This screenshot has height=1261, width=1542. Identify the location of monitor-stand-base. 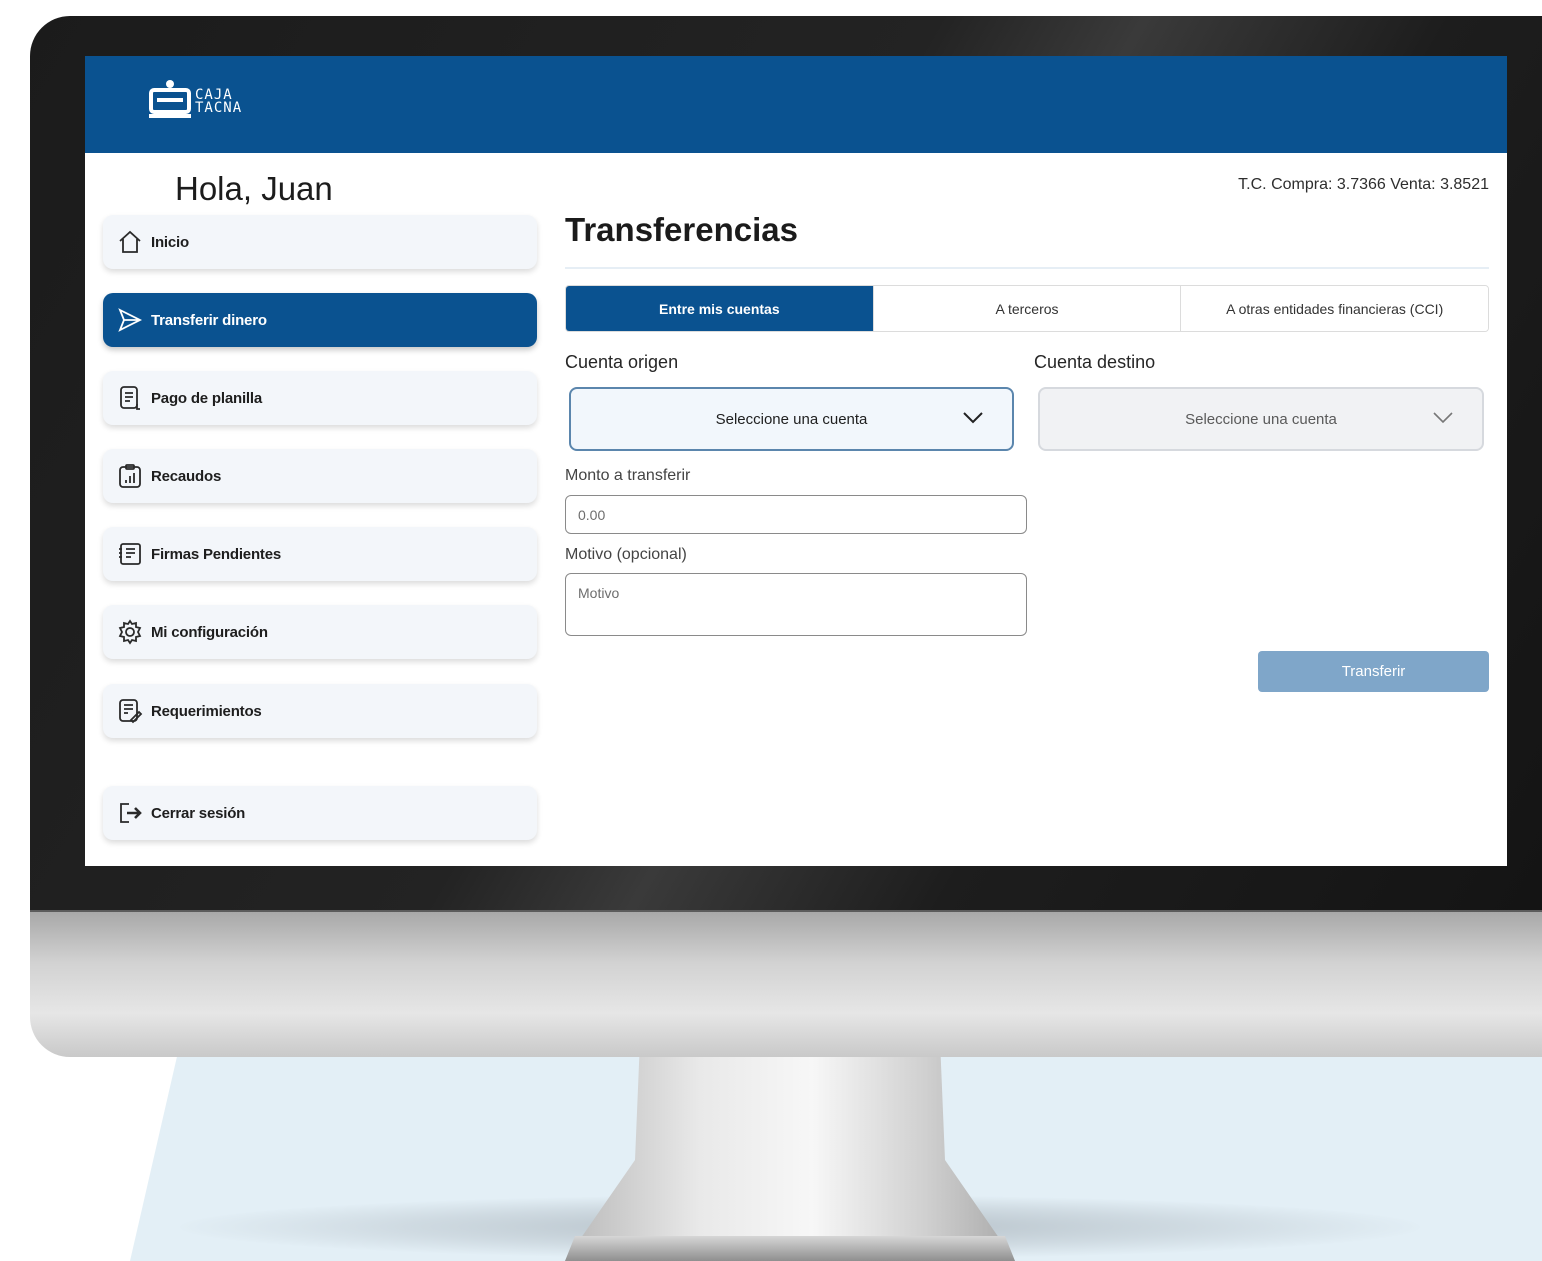
(790, 1248).